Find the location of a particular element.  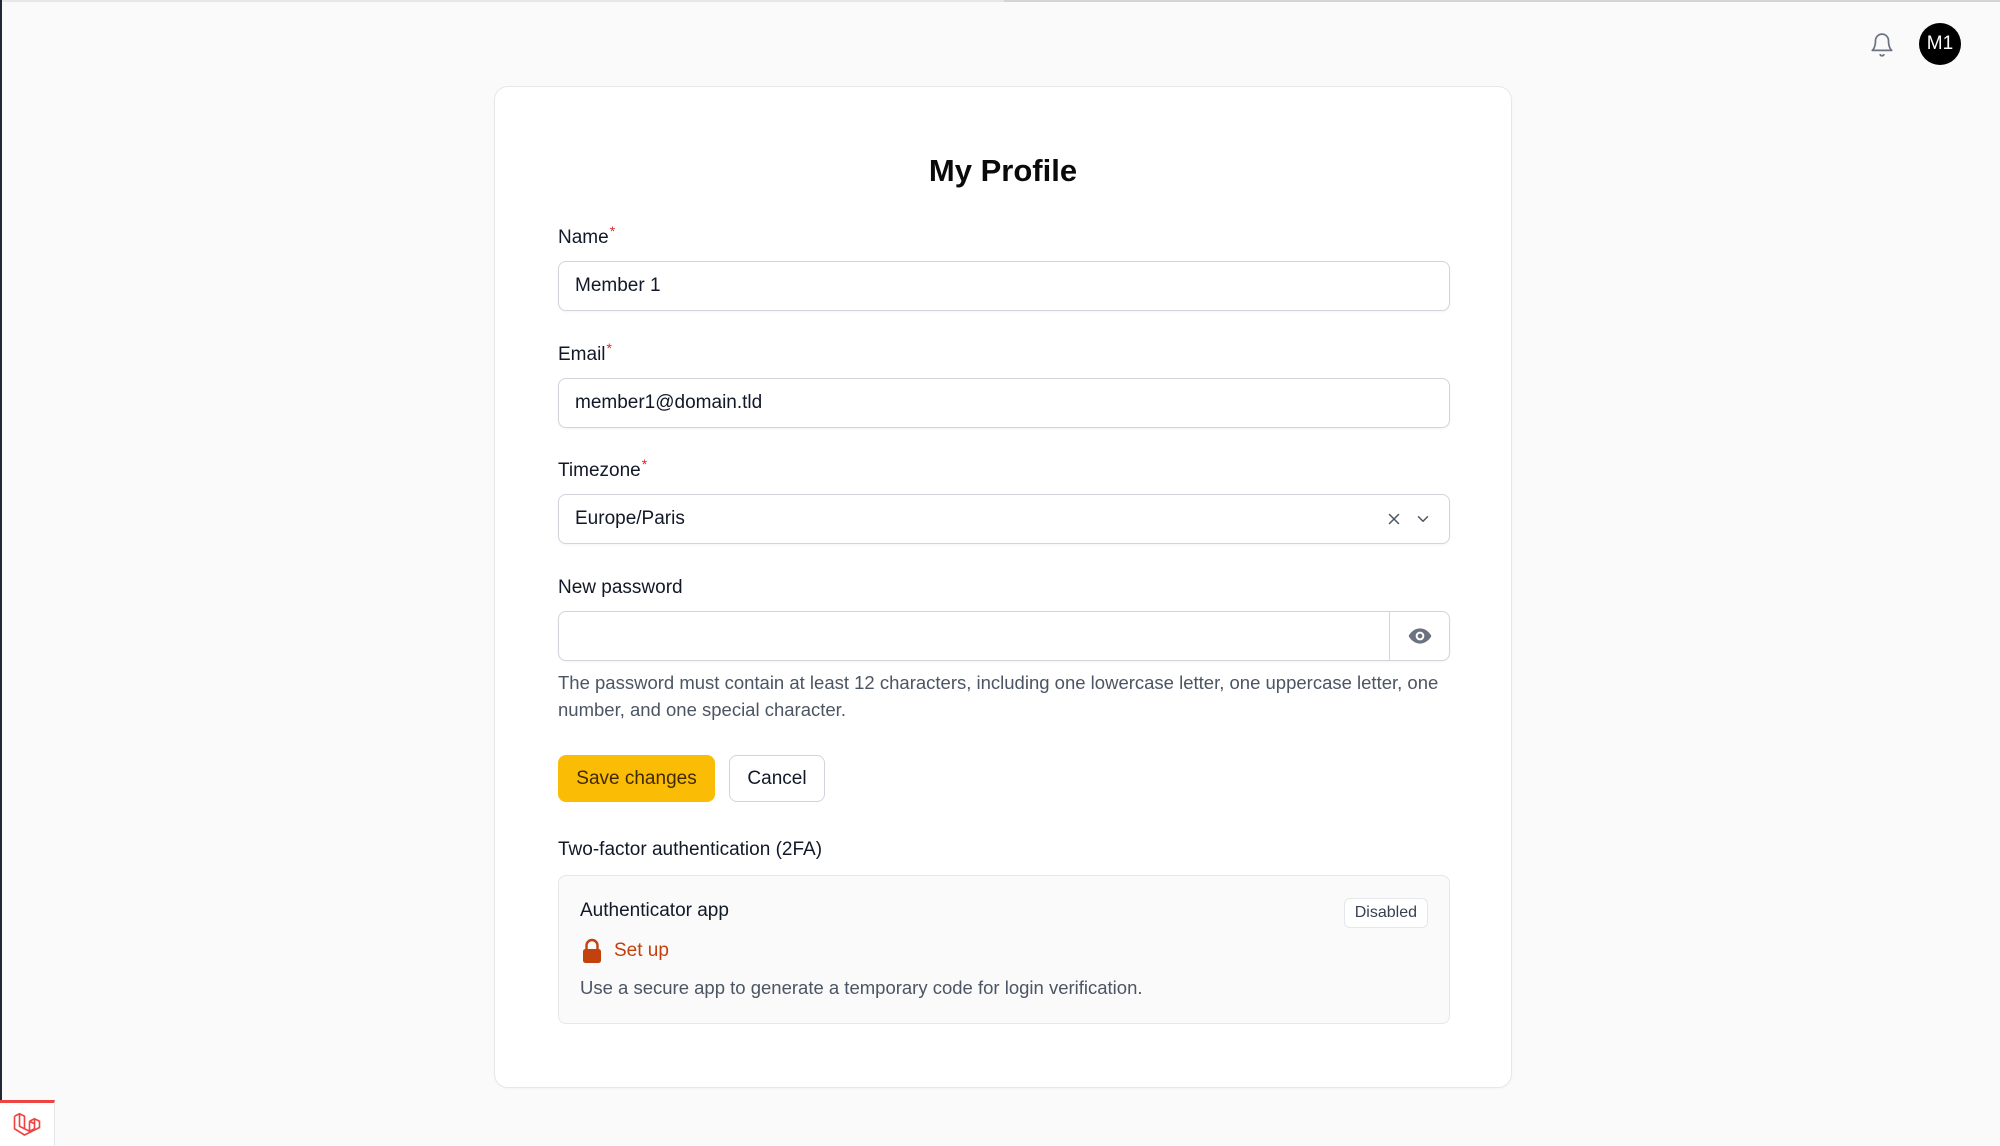

timezone-label-text: Timezone is located at coordinates (599, 470).